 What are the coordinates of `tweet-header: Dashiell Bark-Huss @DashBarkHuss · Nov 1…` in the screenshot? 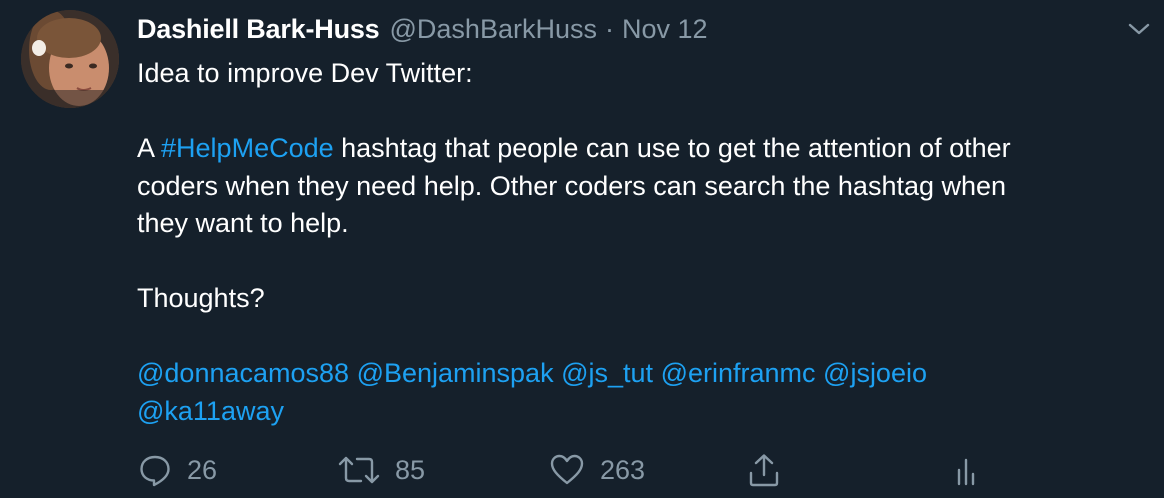 It's located at (422, 30).